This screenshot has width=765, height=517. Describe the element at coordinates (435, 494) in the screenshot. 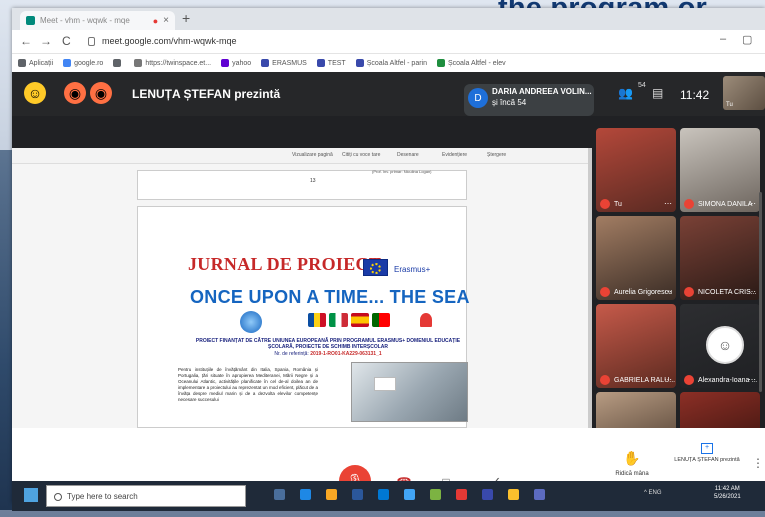

I see `maps-icon` at that location.